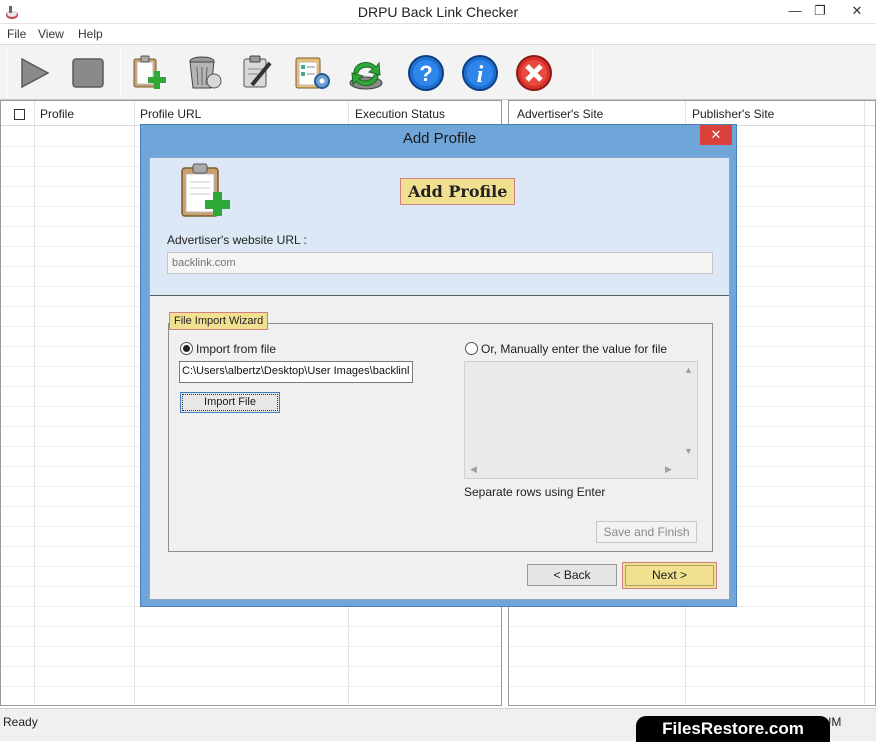 The height and width of the screenshot is (742, 876). Describe the element at coordinates (716, 135) in the screenshot. I see `dialog-close-button: ✕` at that location.